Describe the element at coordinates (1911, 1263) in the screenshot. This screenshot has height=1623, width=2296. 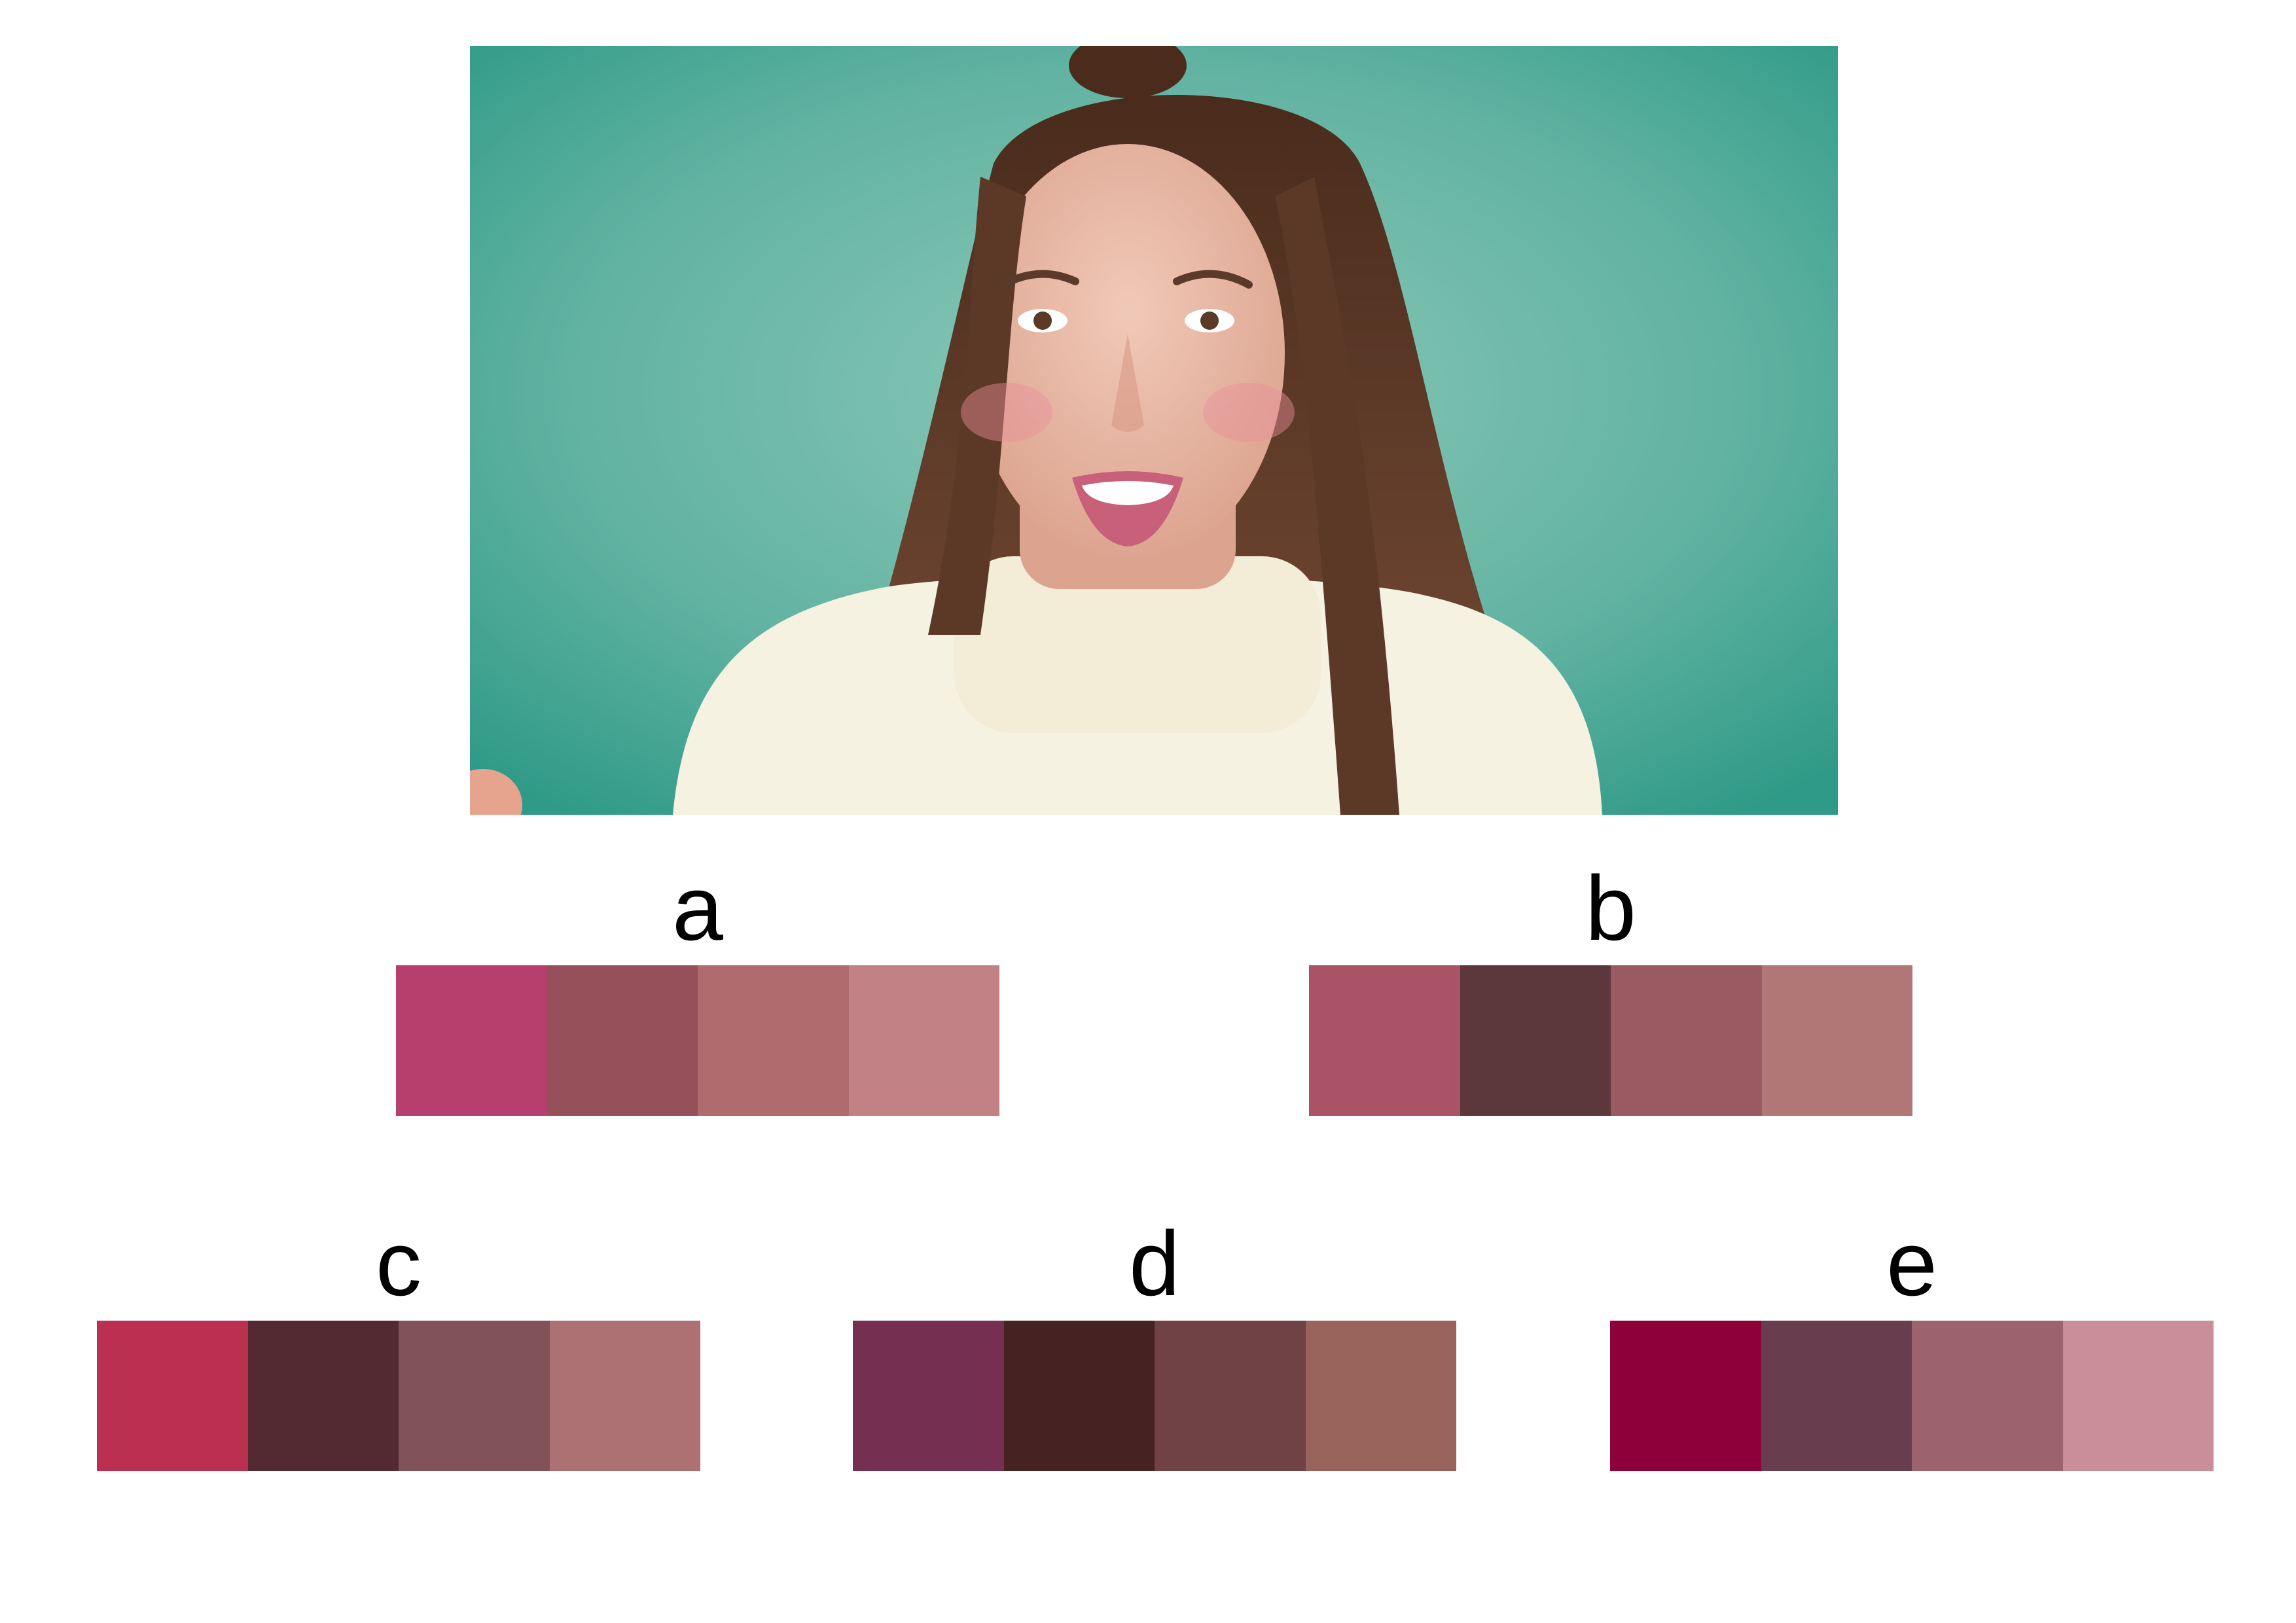
I see `palette-label: e` at that location.